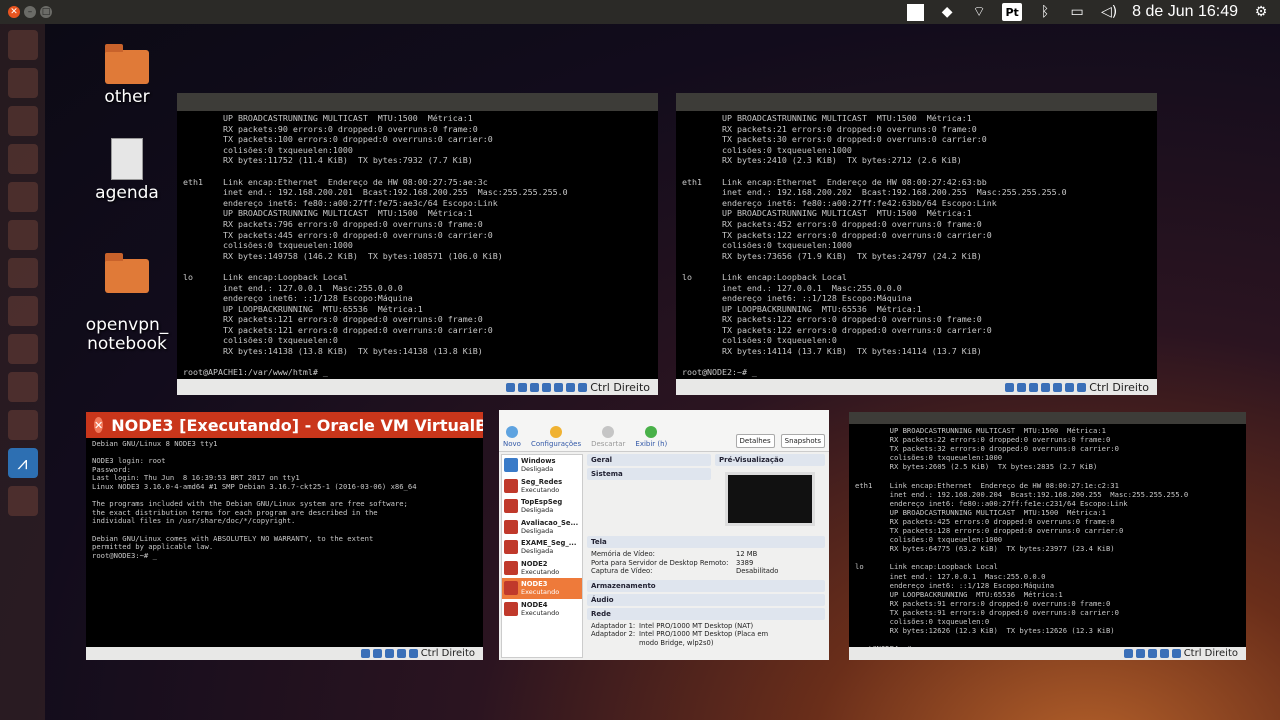 The height and width of the screenshot is (720, 1280). What do you see at coordinates (99, 425) in the screenshot?
I see `close-icon: ✕` at bounding box center [99, 425].